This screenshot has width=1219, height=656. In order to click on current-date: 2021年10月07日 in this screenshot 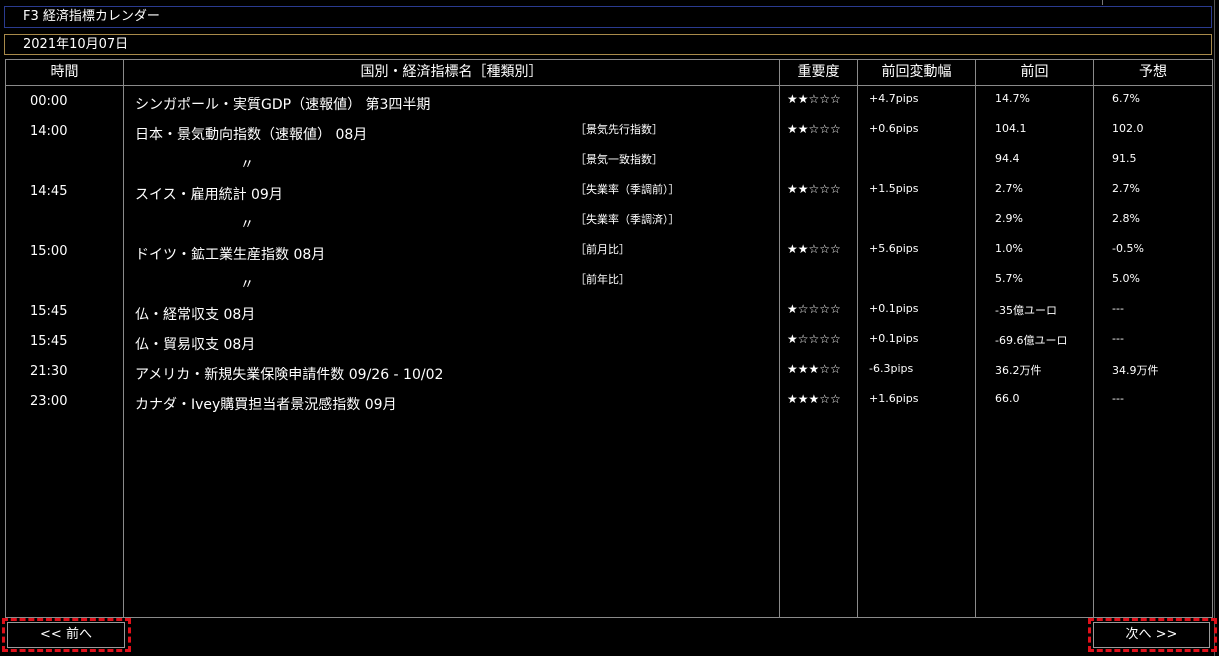, I will do `click(76, 44)`.